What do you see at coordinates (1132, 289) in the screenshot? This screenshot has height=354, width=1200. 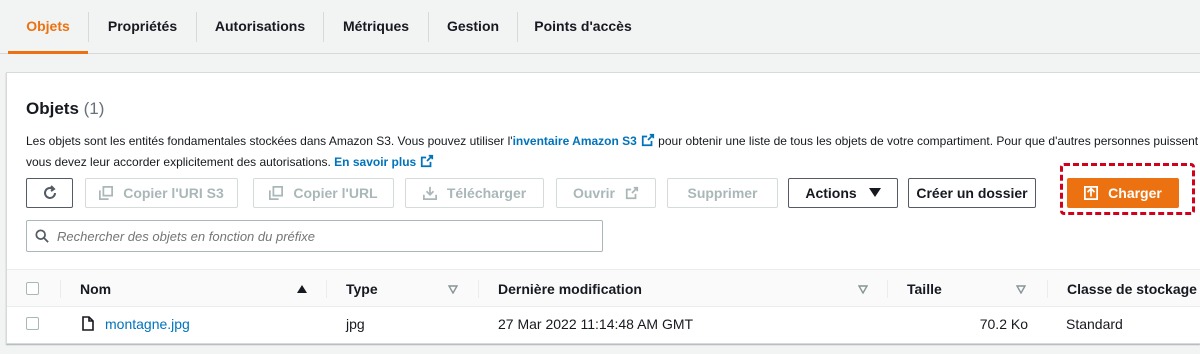 I see `column-header-storage-class: Classe de stockage` at bounding box center [1132, 289].